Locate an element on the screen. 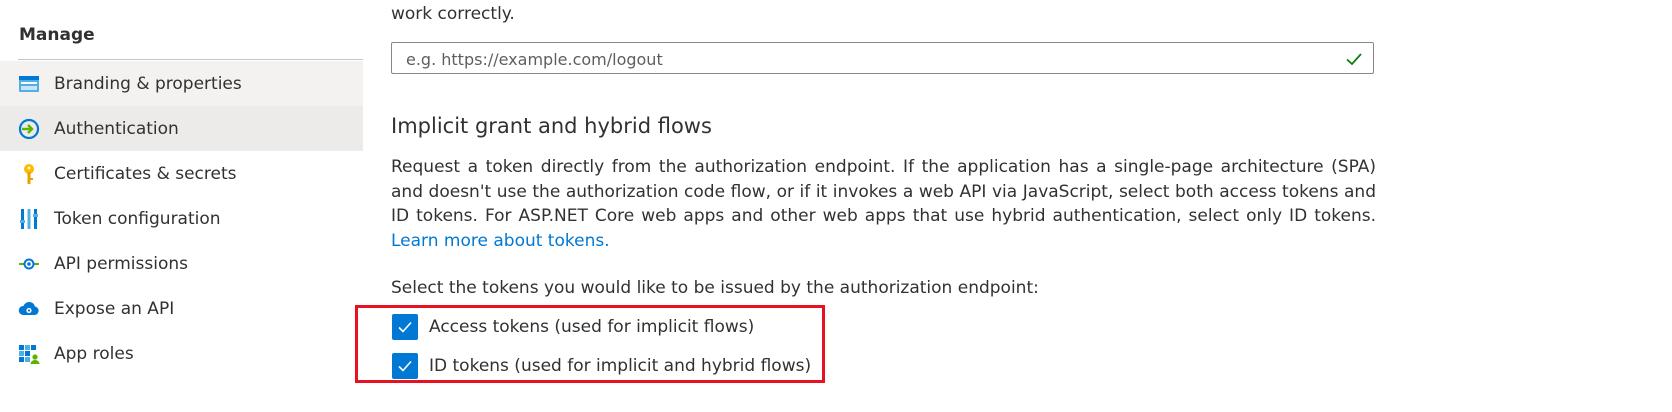 The height and width of the screenshot is (412, 1672). sidebar-item-label: Authentication is located at coordinates (116, 128).